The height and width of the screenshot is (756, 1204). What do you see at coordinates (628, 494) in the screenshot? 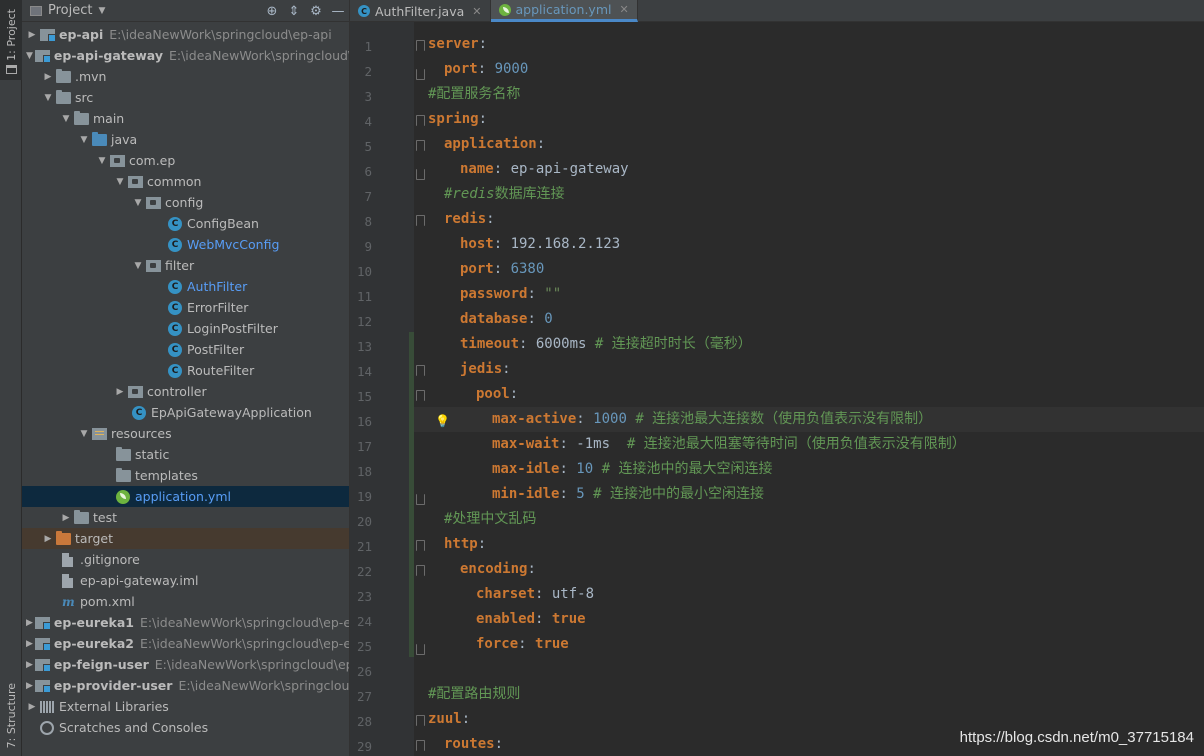
I see `code-line: min-idle: 5 # 连接池中的最小空闲连接` at bounding box center [628, 494].